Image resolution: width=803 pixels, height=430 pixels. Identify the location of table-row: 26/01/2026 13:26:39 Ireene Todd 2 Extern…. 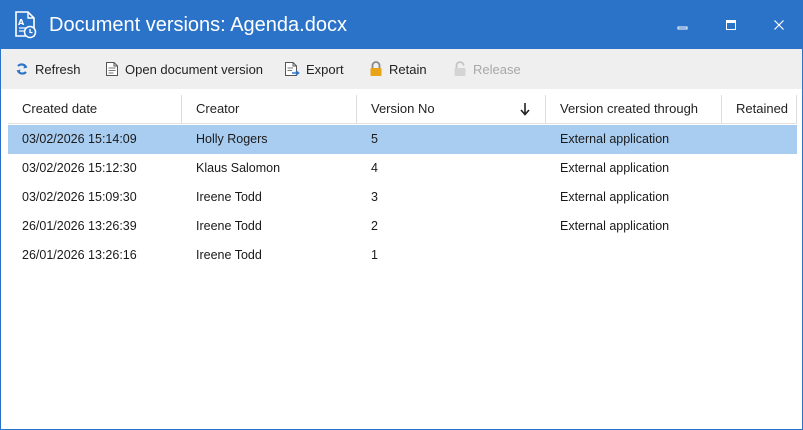
(402, 226).